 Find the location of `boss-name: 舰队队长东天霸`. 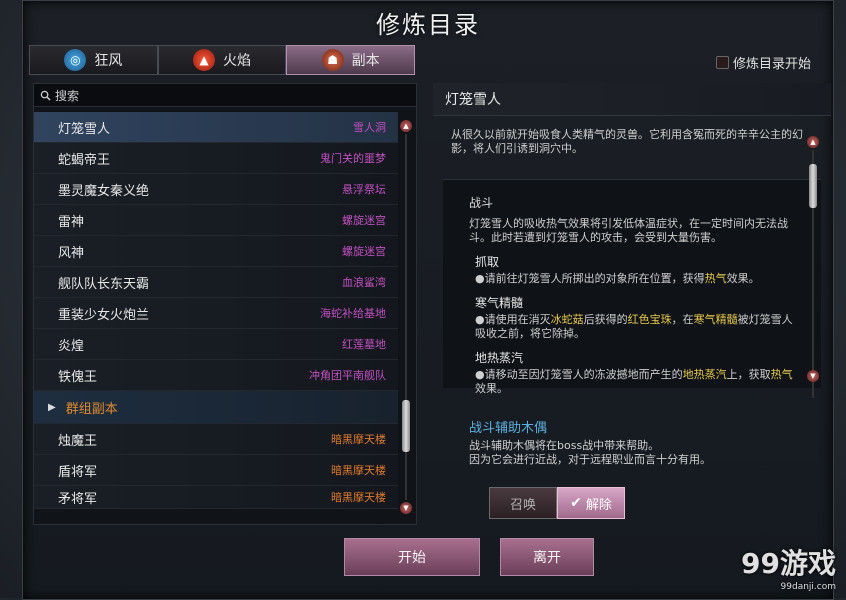

boss-name: 舰队队长东天霸 is located at coordinates (104, 284).